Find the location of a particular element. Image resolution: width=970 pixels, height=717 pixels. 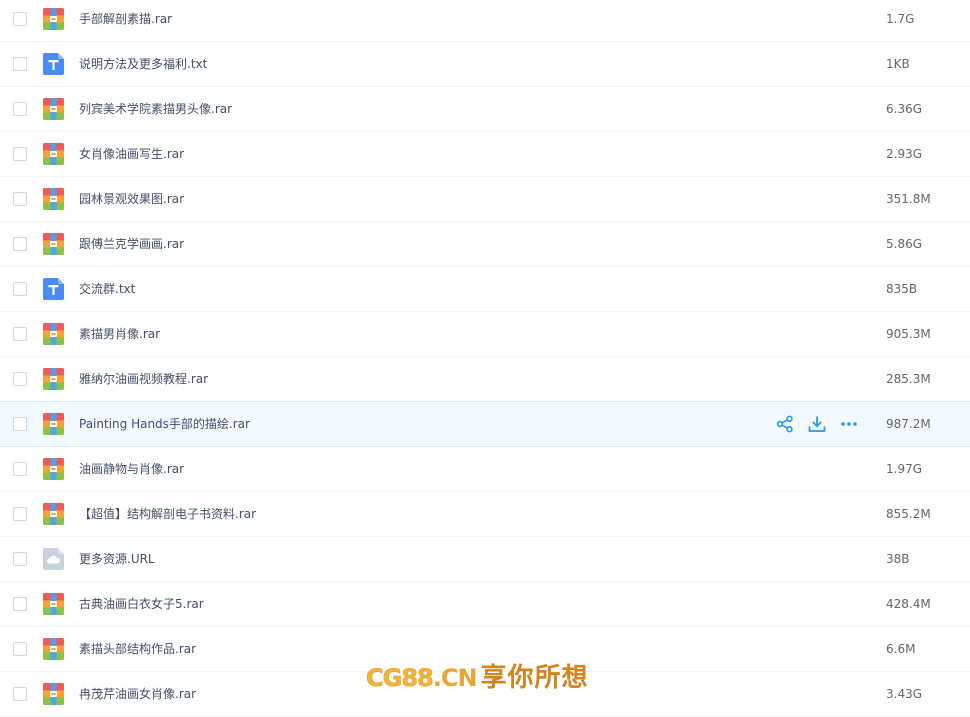

file-row: 更多资源.URL 38B is located at coordinates (485, 559).